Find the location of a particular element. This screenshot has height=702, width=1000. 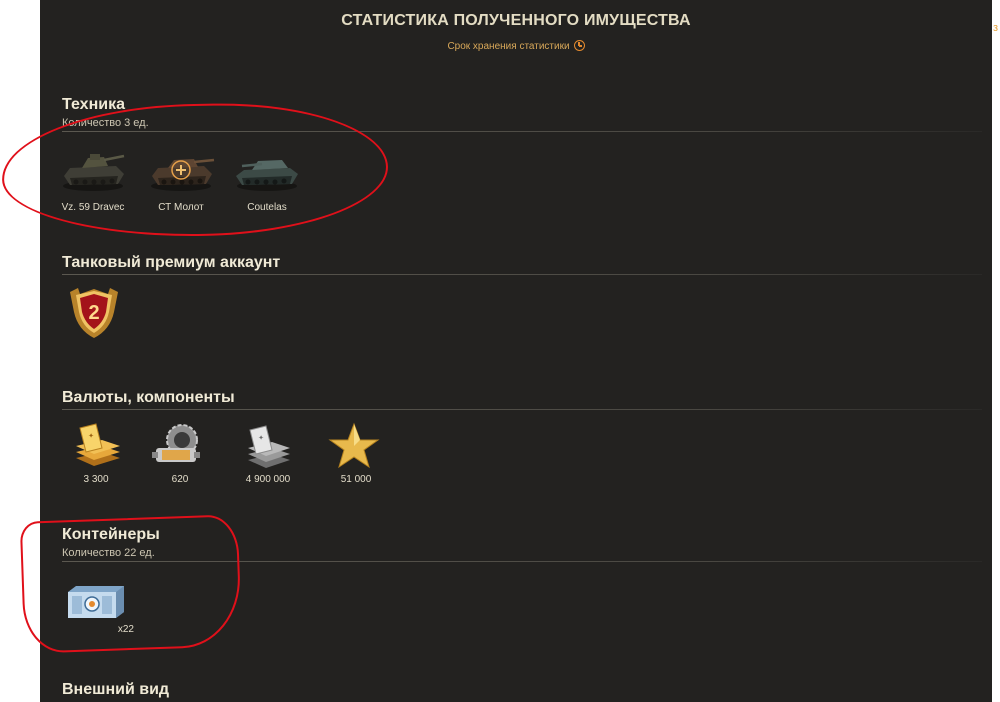

currency-item-free-xp: 51 000 is located at coordinates (356, 454).